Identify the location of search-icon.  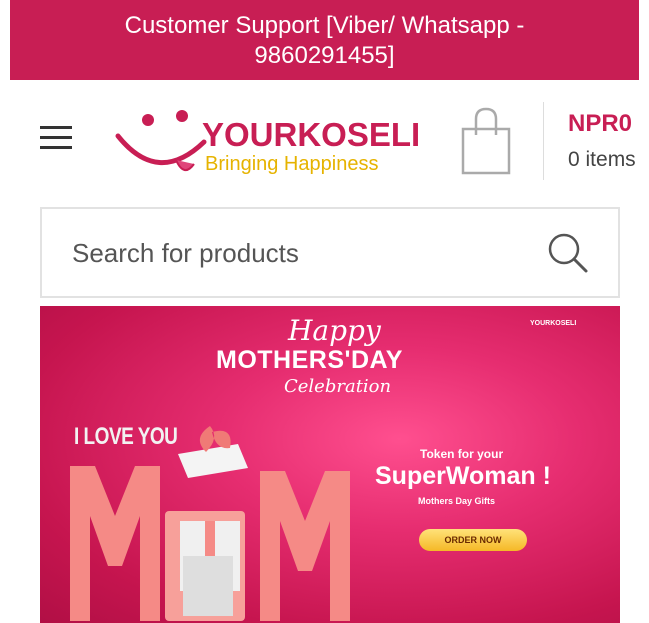
(568, 253).